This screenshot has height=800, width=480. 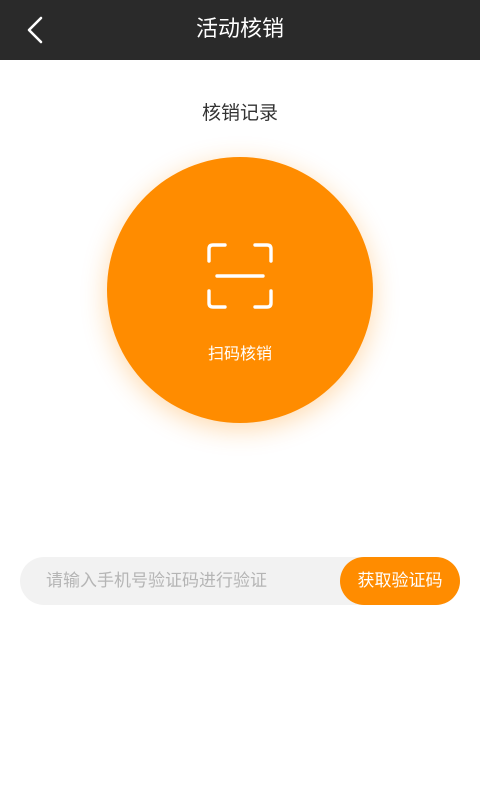 I want to click on verify-code-row: 获取验证码, so click(x=240, y=581).